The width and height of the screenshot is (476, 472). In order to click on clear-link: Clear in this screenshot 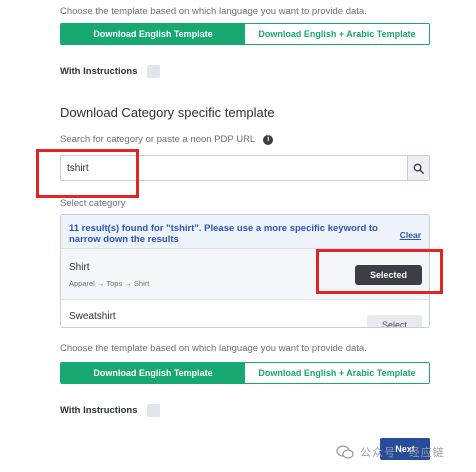, I will do `click(410, 235)`.